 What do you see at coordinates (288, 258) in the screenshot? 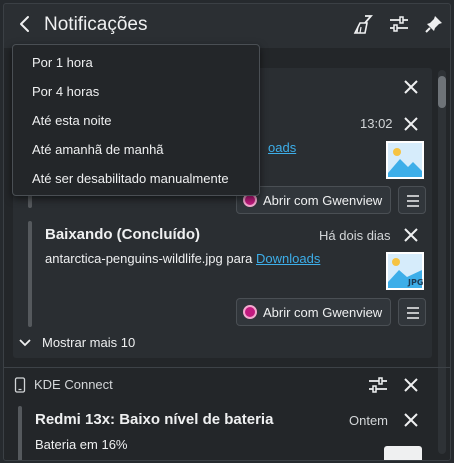
I see `downloads-link: Downloads` at bounding box center [288, 258].